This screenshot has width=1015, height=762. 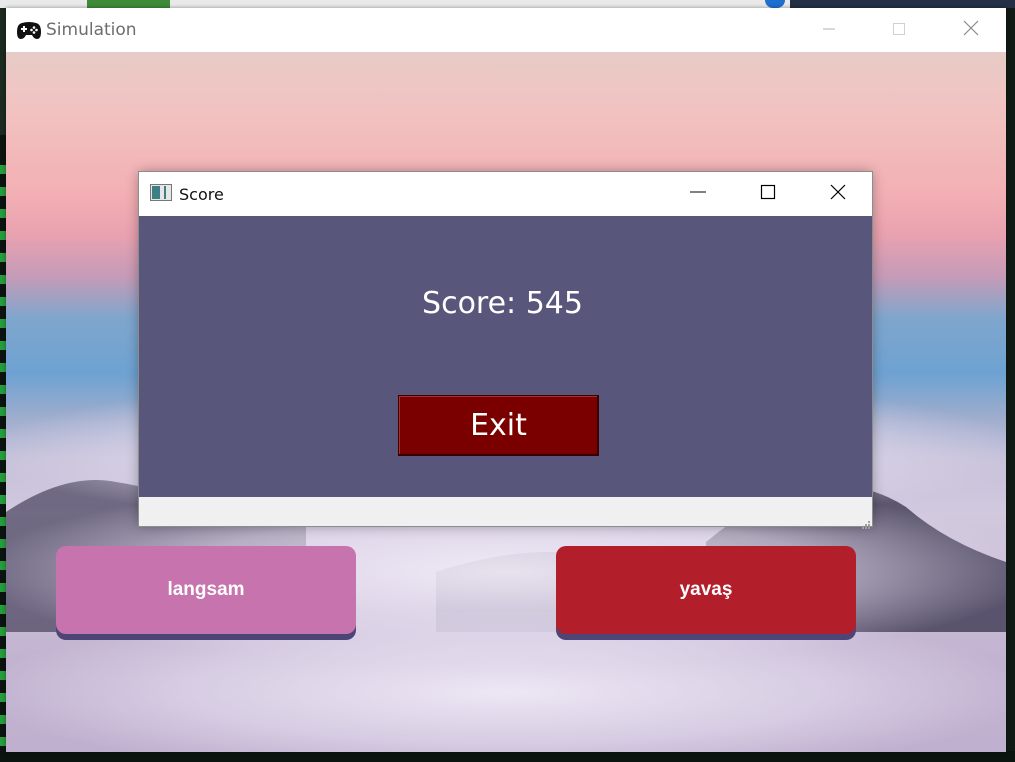 What do you see at coordinates (775, 4) in the screenshot?
I see `background-badge` at bounding box center [775, 4].